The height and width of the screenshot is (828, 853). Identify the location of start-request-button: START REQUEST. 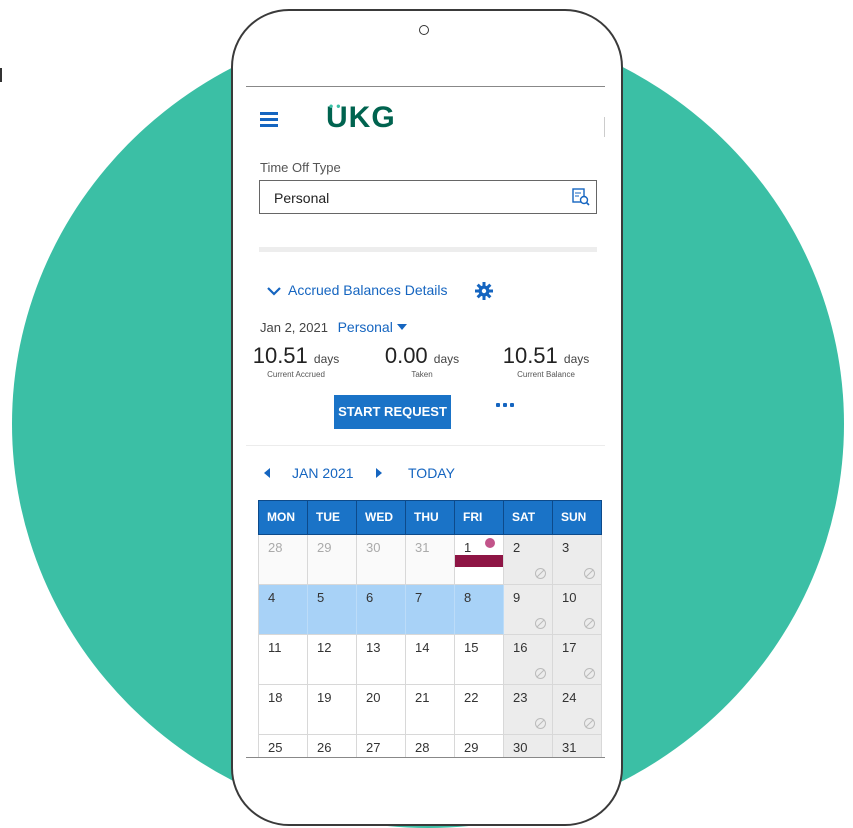
(392, 412).